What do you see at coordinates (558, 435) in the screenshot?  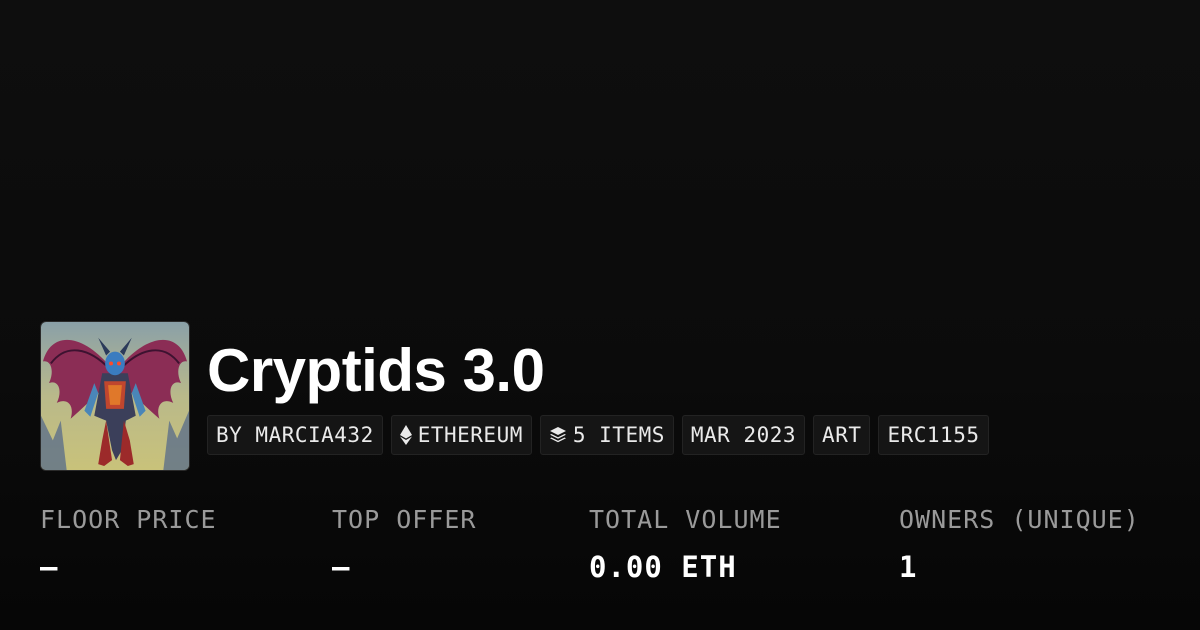 I see `layers-icon` at bounding box center [558, 435].